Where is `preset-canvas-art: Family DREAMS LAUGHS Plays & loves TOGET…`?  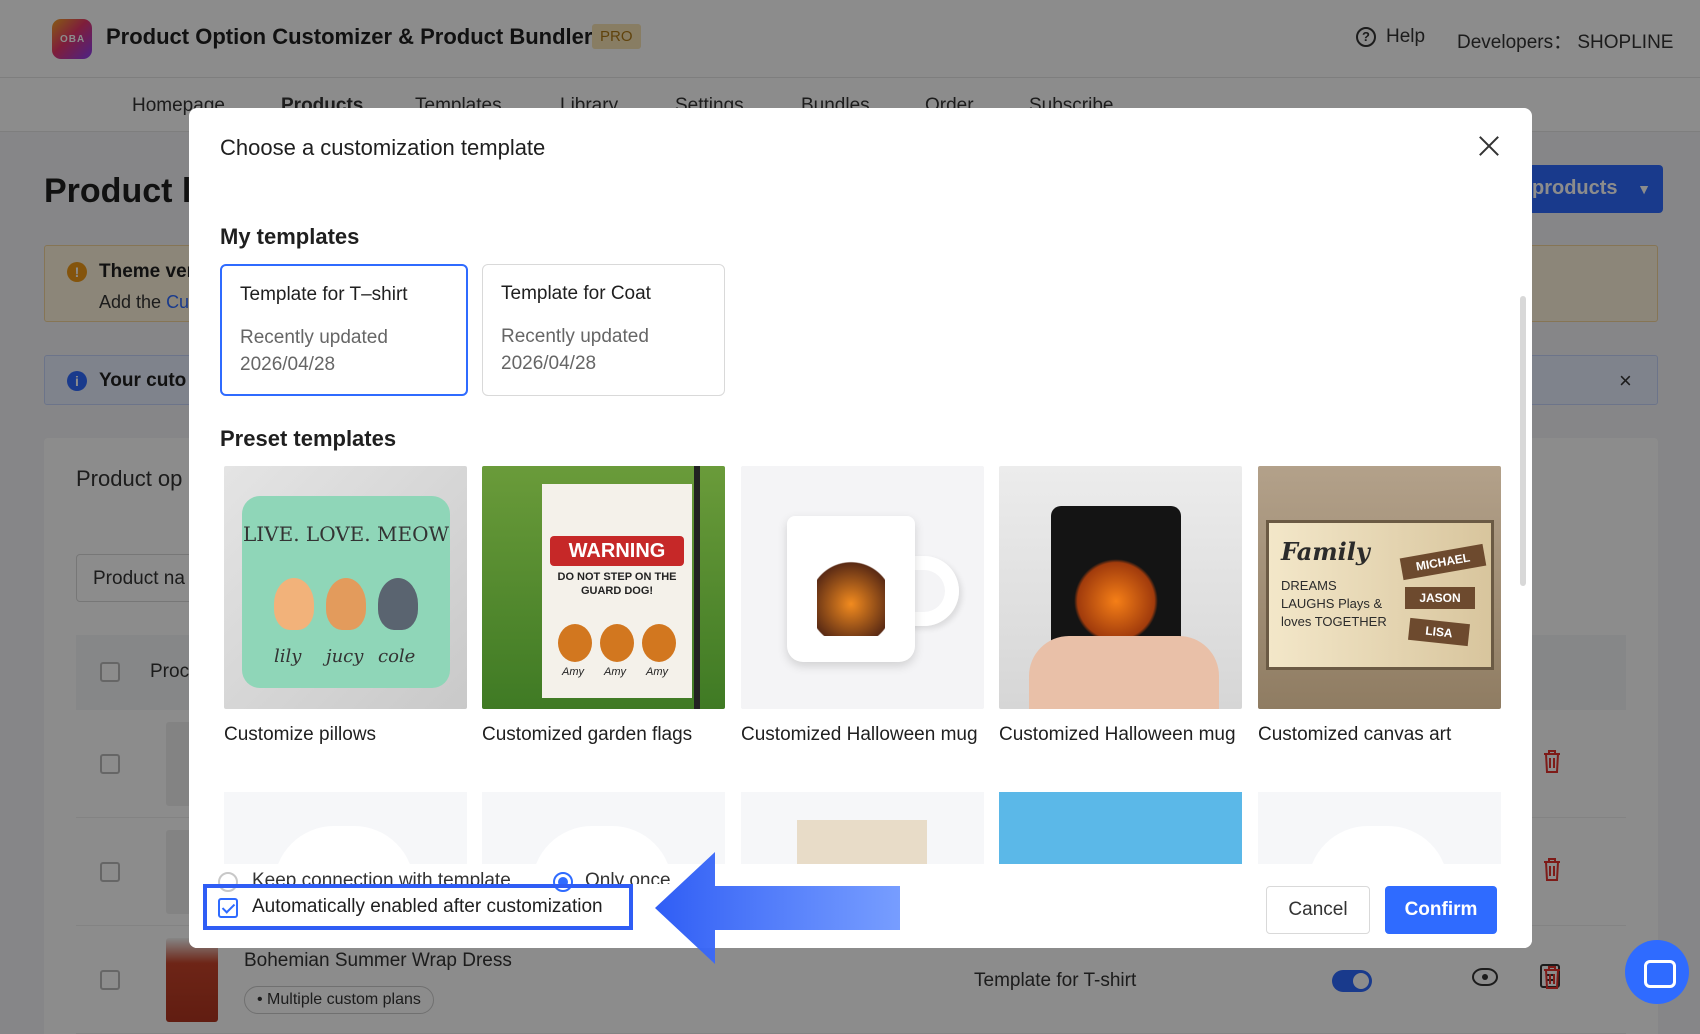 preset-canvas-art: Family DREAMS LAUGHS Plays & loves TOGET… is located at coordinates (1379, 607).